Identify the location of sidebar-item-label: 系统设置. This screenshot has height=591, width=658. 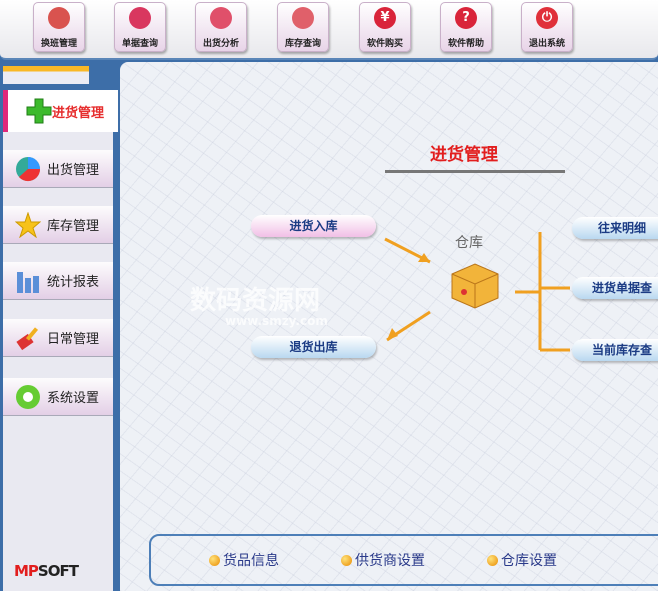
(73, 398).